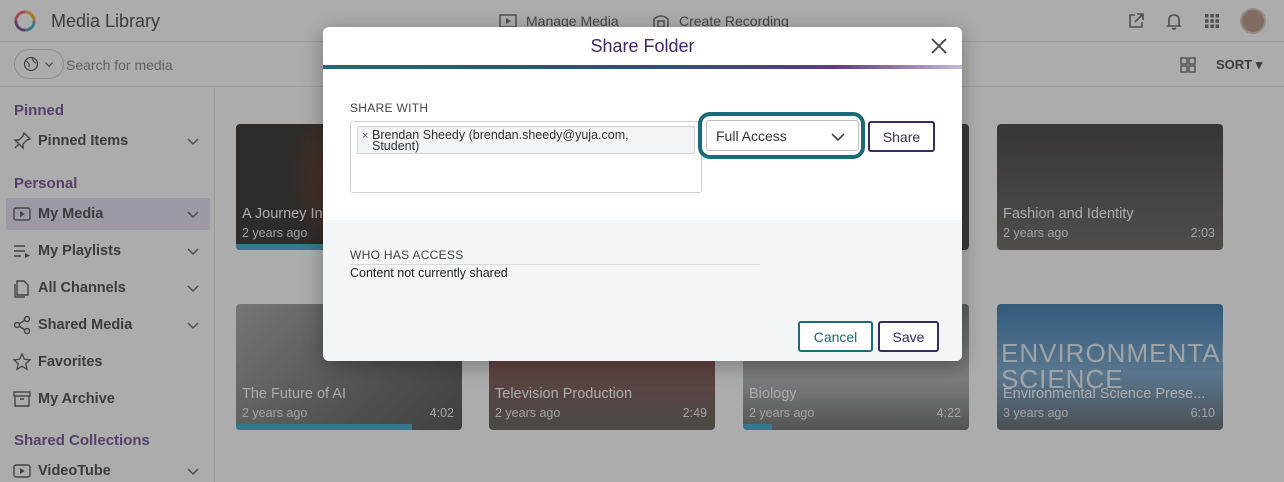 The width and height of the screenshot is (1284, 482). What do you see at coordinates (407, 255) in the screenshot?
I see `who-has-access-label: WHO HAS ACCESS` at bounding box center [407, 255].